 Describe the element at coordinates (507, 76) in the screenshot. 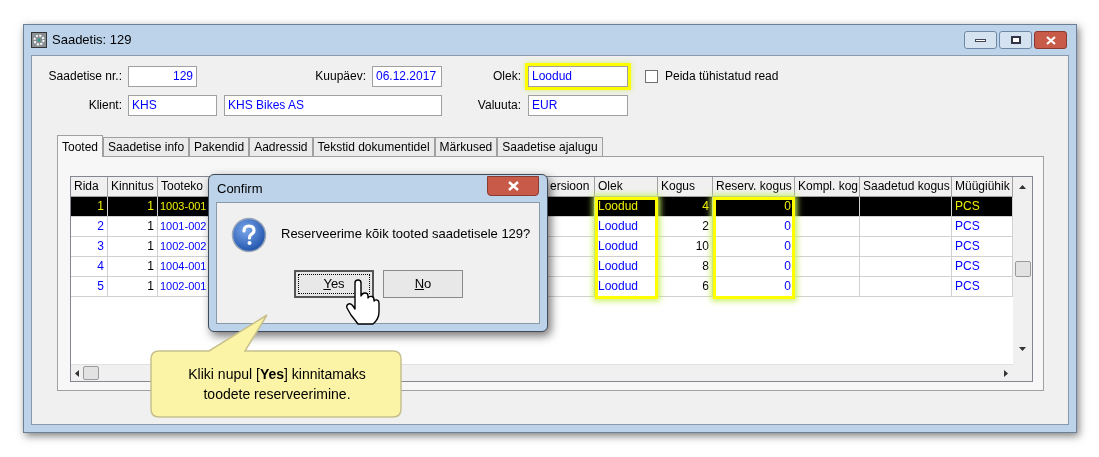

I see `field-label: Olek:` at that location.